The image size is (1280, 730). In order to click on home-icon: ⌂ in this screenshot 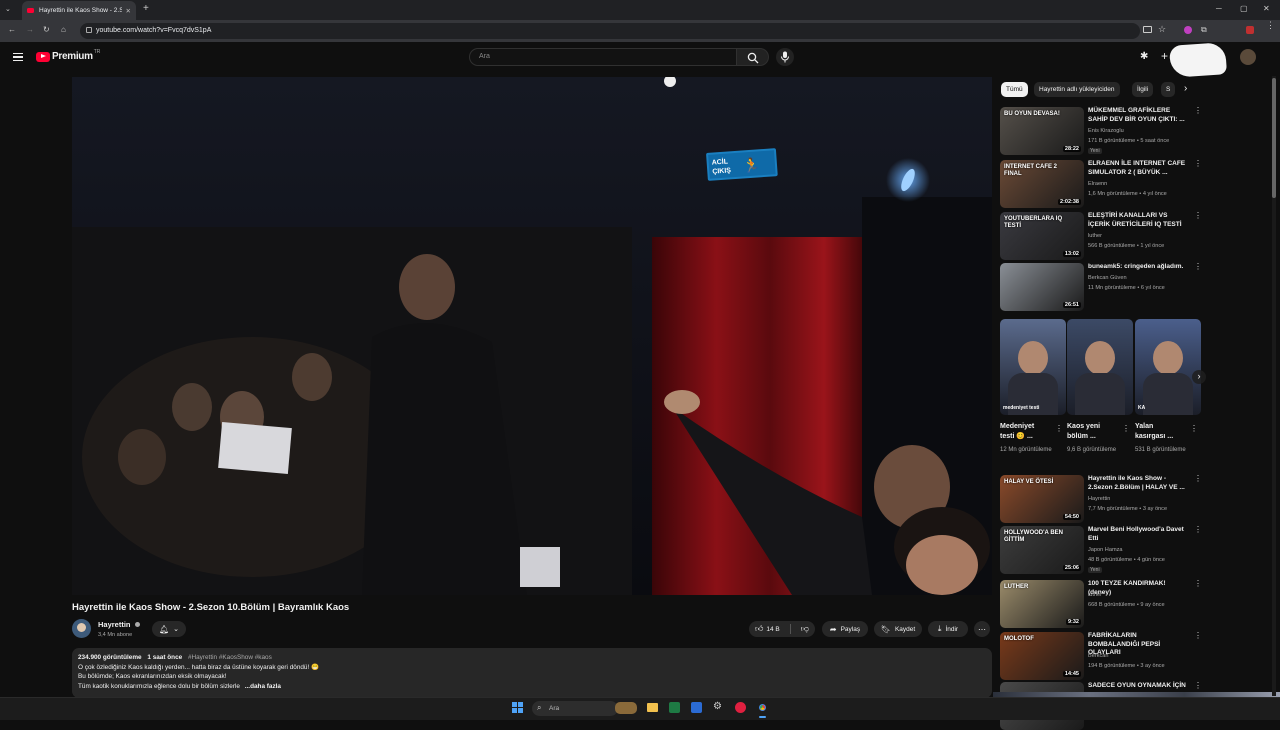, I will do `click(63, 29)`.